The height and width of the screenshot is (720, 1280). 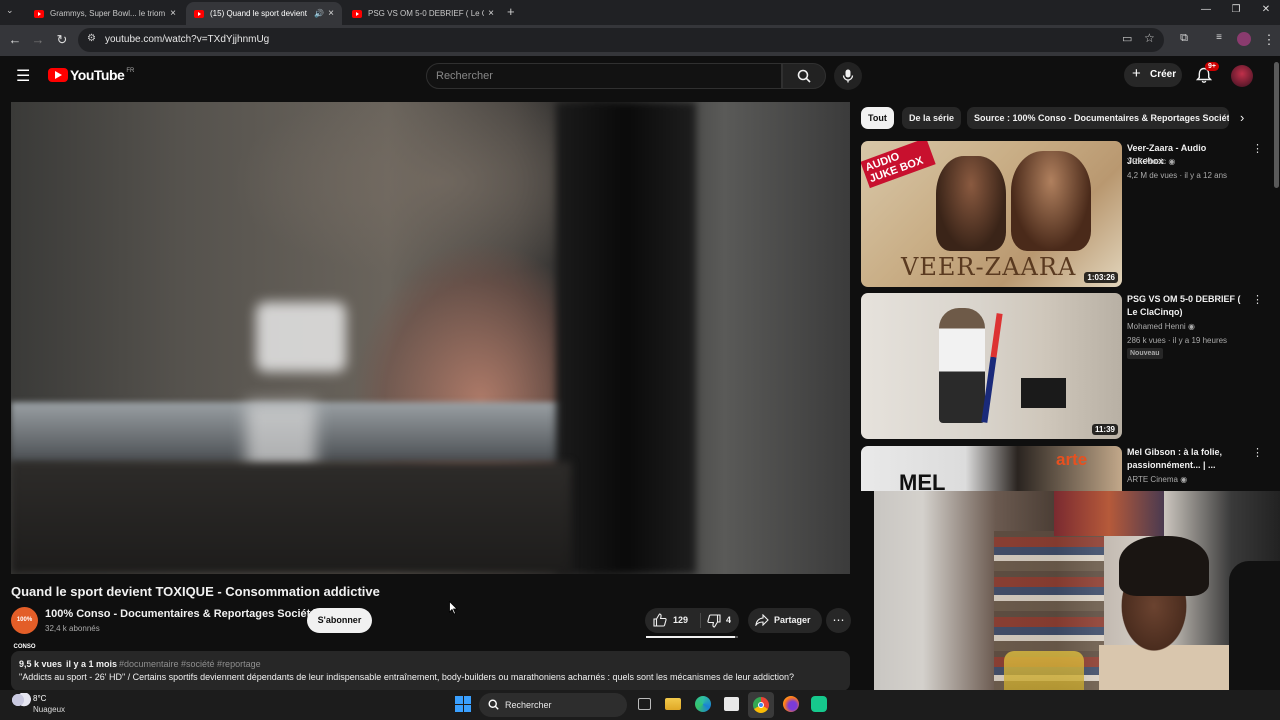 I want to click on speaker-icon: 🔊, so click(x=319, y=13).